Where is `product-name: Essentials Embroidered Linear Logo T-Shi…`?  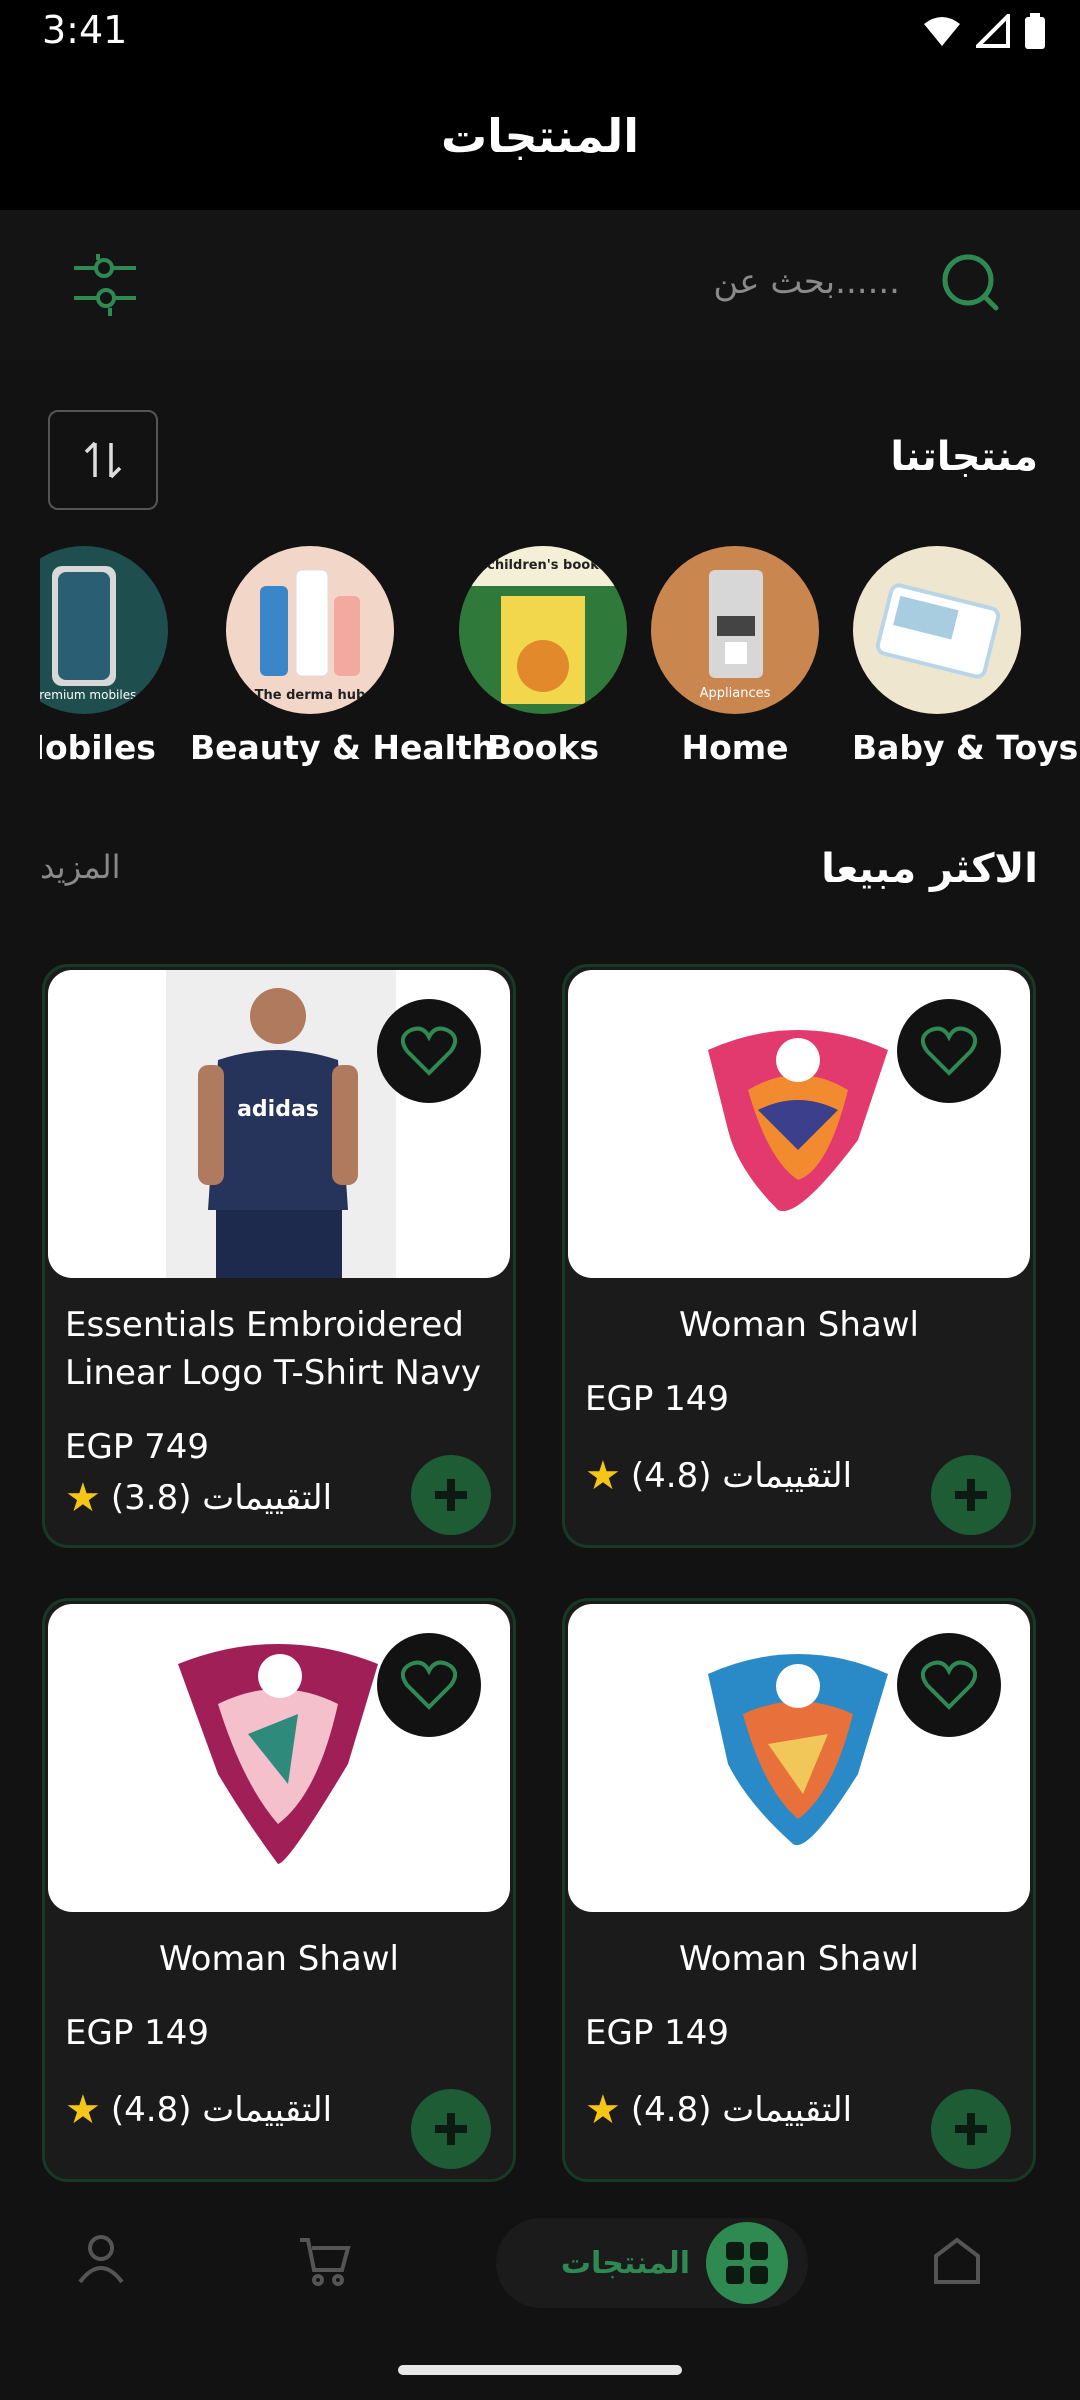
product-name: Essentials Embroidered Linear Logo T-Shi… is located at coordinates (273, 1349).